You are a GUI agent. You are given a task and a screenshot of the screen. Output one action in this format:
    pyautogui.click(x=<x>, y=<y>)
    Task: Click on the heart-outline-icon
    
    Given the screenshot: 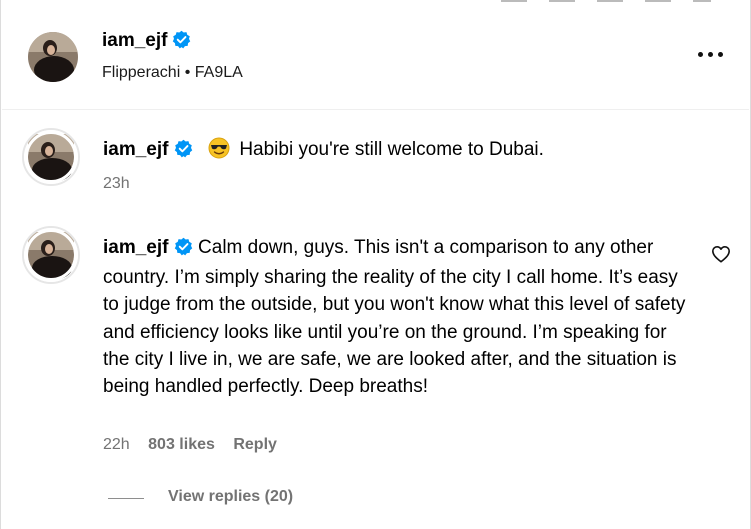 What is the action you would take?
    pyautogui.click(x=721, y=254)
    